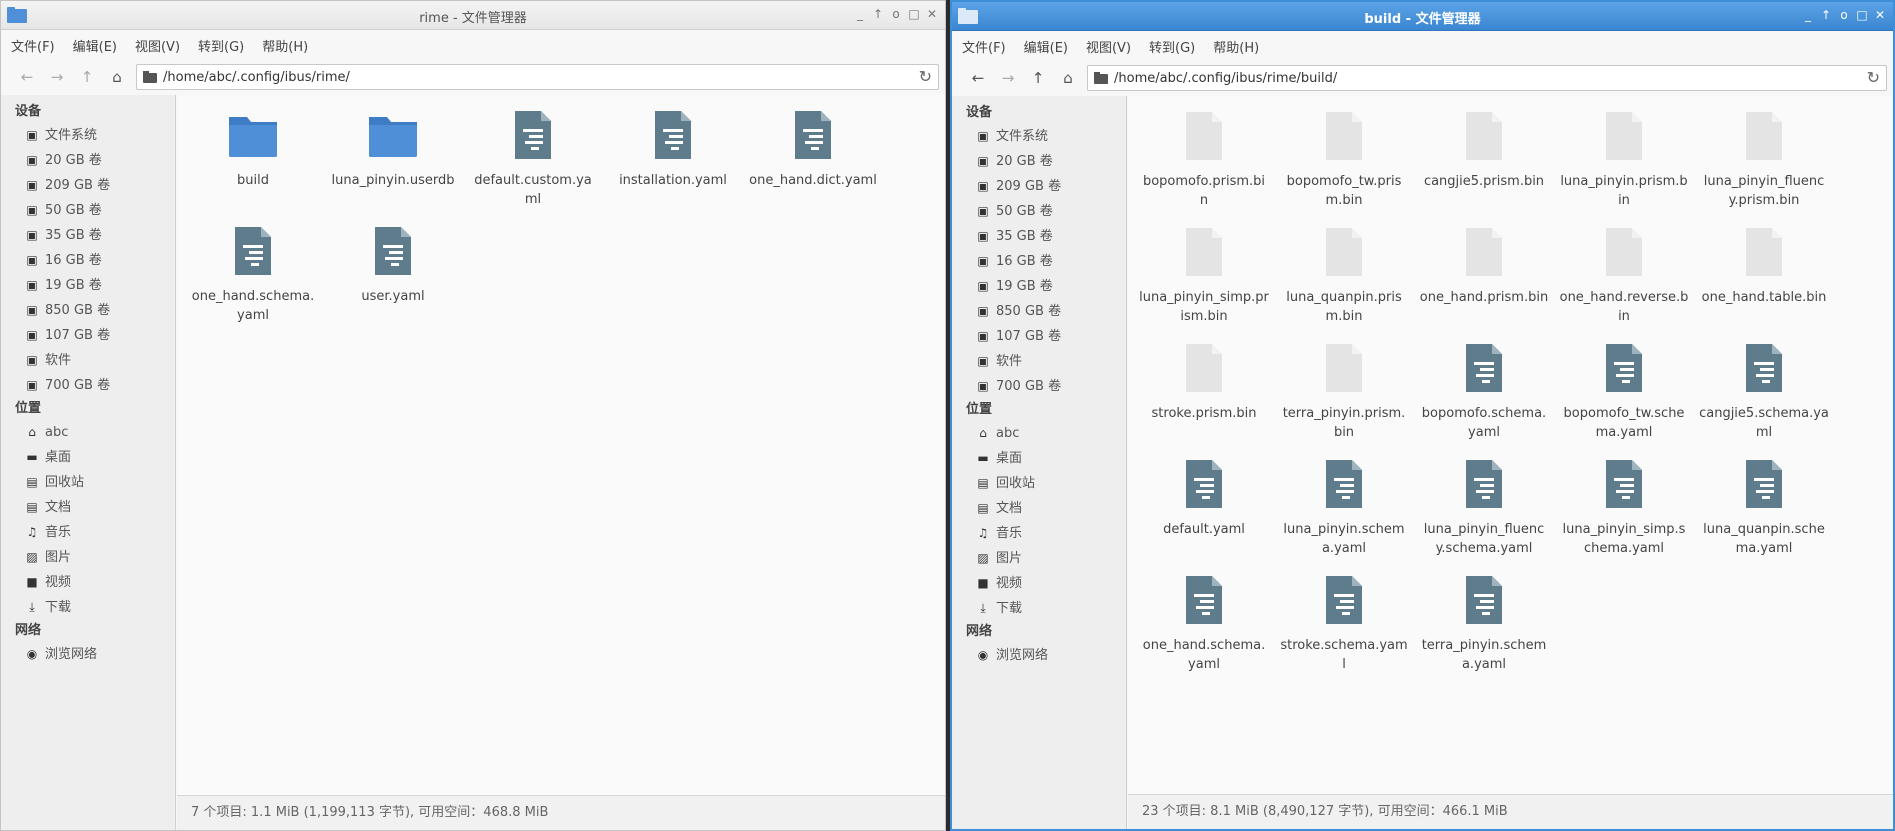 This screenshot has width=1895, height=831. Describe the element at coordinates (1422, 16) in the screenshot. I see `title-bar: build - 文件管理器 _ ↑ o □ ✕` at that location.